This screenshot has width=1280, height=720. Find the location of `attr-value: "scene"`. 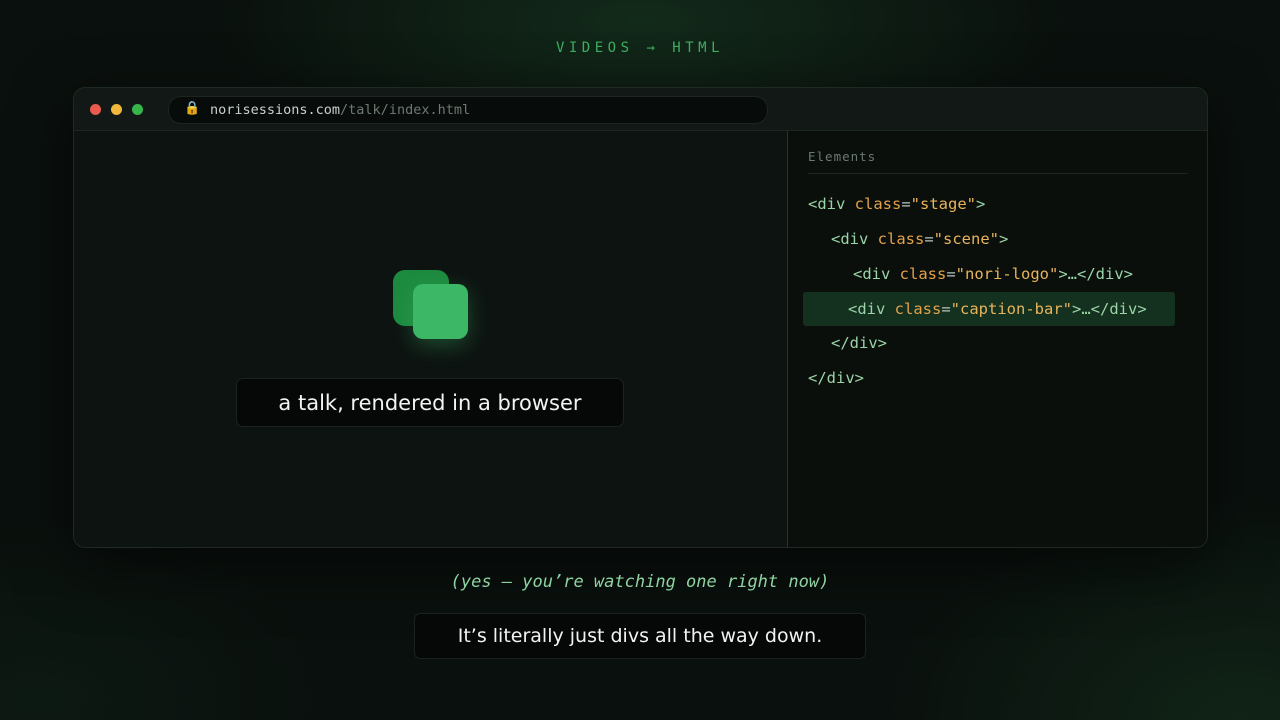

attr-value: "scene" is located at coordinates (966, 239).